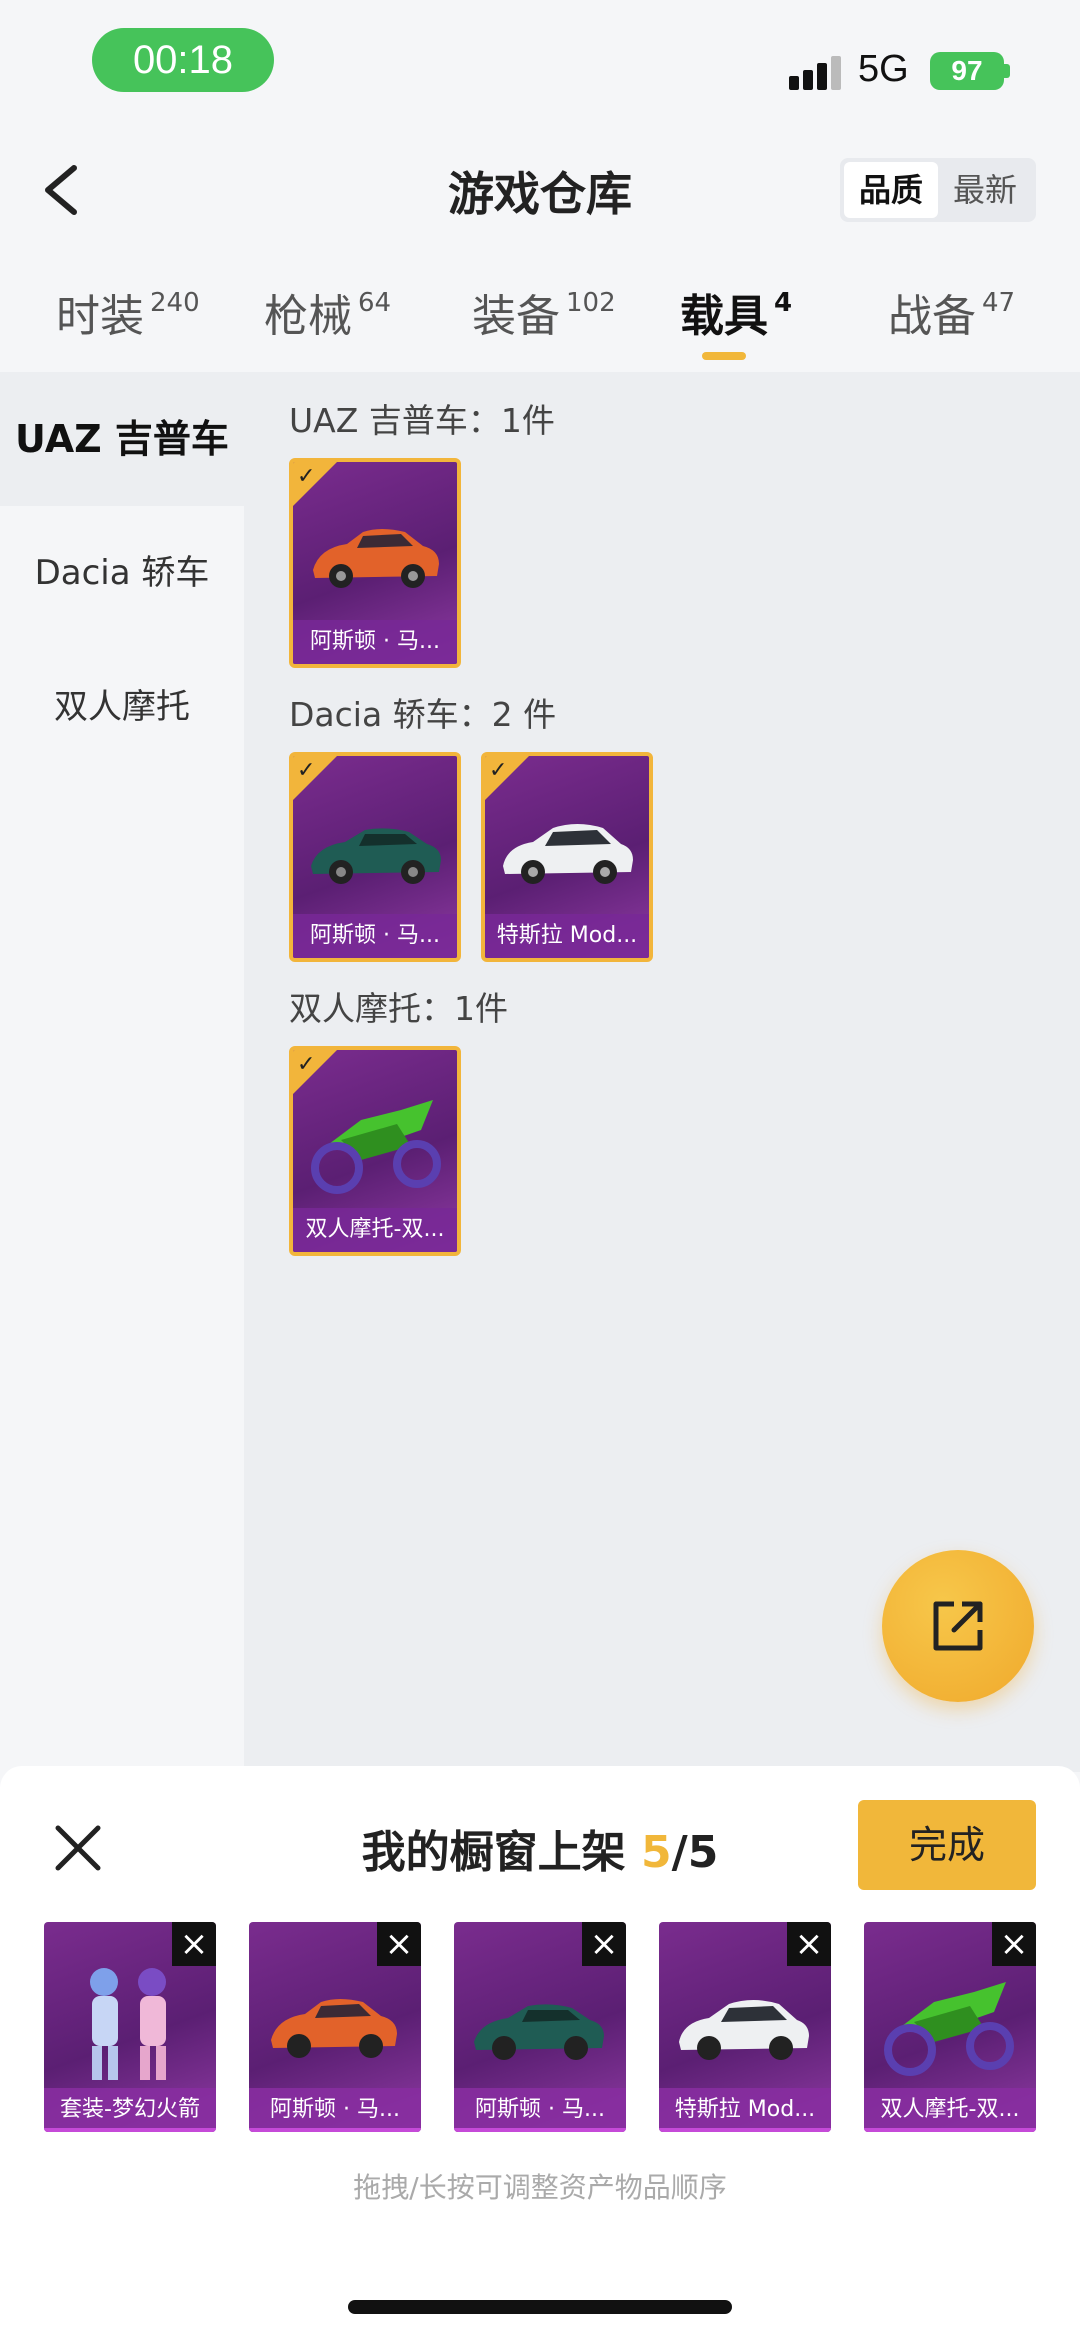 The image size is (1080, 2337). Describe the element at coordinates (1007, 71) in the screenshot. I see `battery-tip` at that location.